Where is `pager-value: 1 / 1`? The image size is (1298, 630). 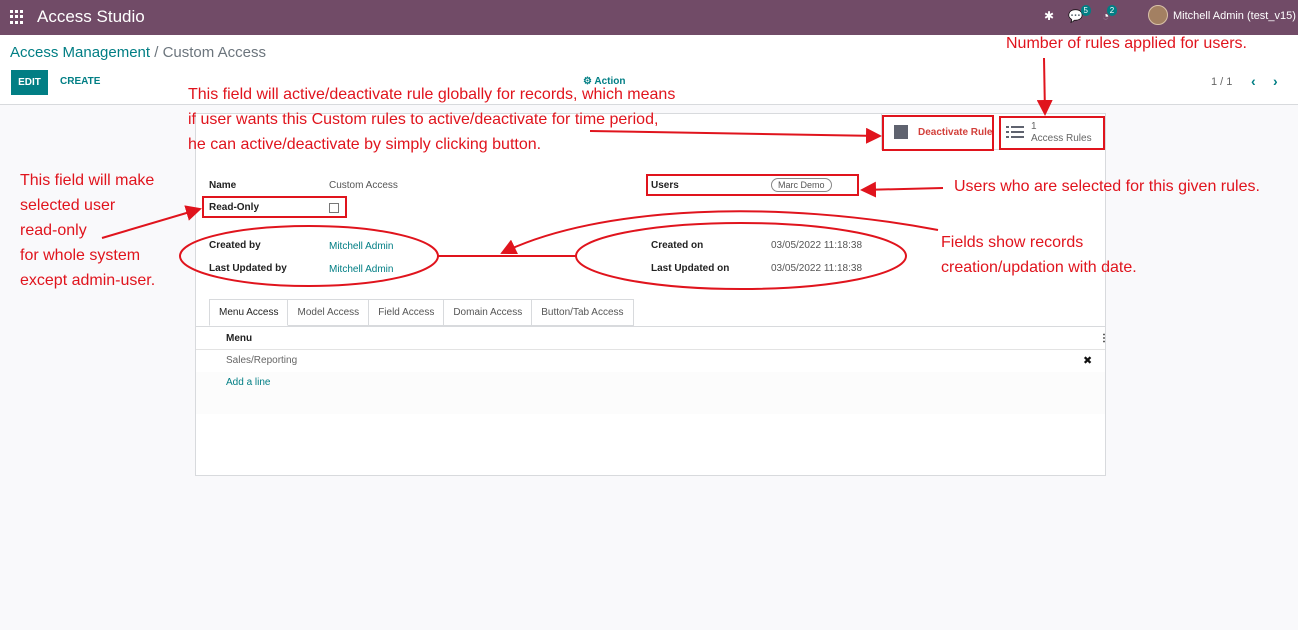 pager-value: 1 / 1 is located at coordinates (1221, 82).